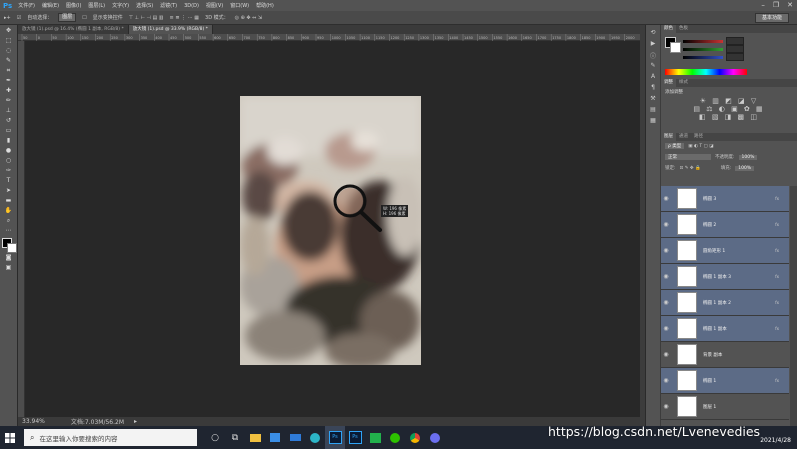 This screenshot has height=449, width=797. I want to click on tab-paths: 路径, so click(698, 137).